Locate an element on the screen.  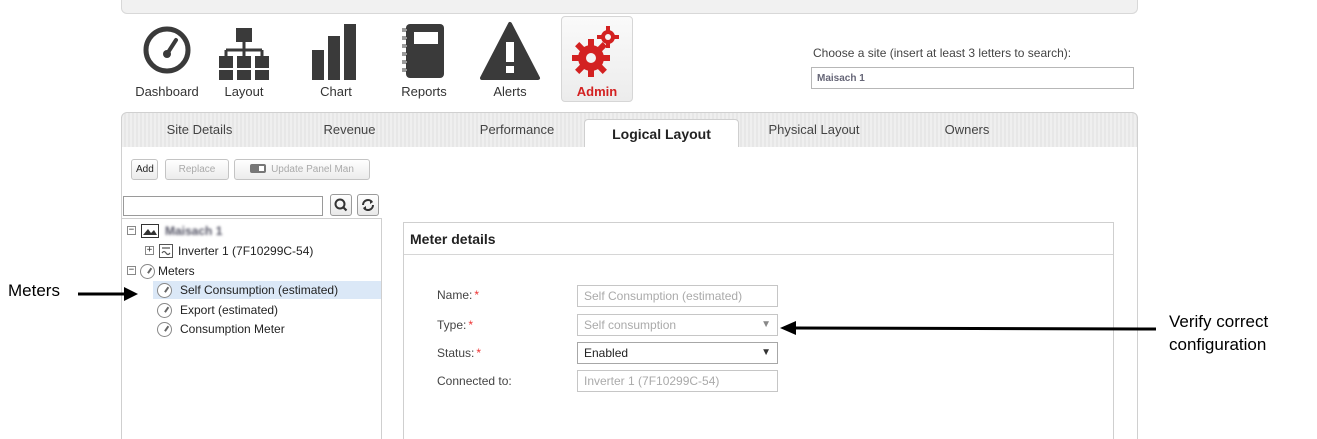
site-image-icon is located at coordinates (150, 231).